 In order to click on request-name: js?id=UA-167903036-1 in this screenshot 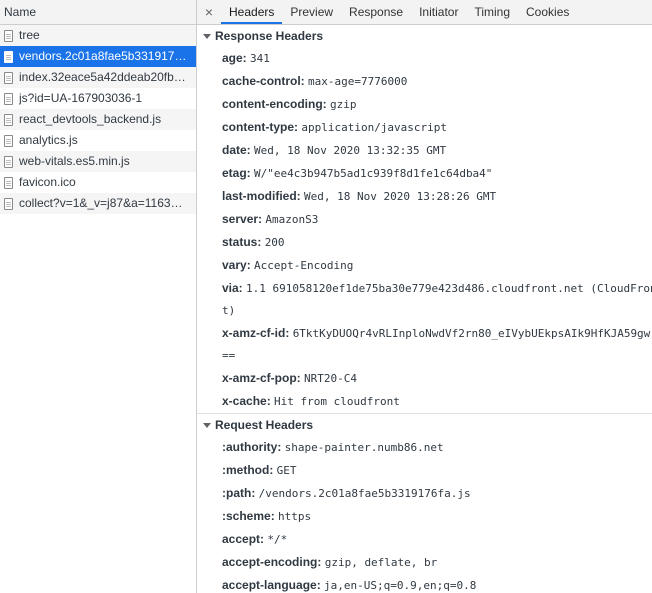, I will do `click(81, 98)`.